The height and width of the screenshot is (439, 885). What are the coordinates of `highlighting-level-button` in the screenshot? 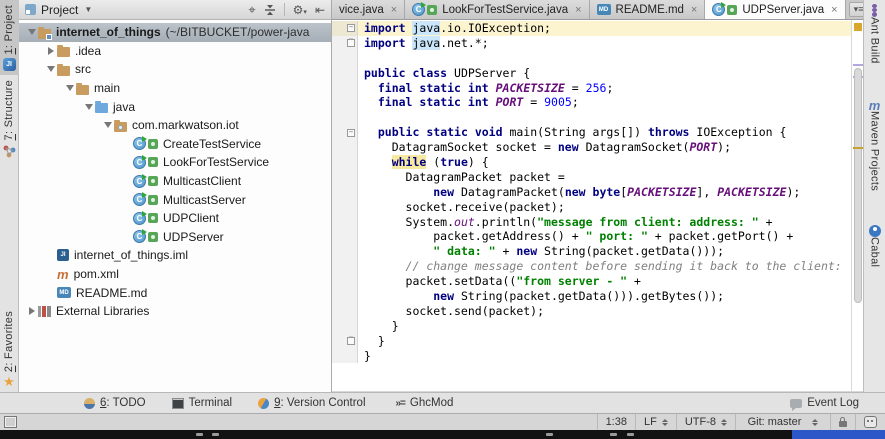 It's located at (870, 422).